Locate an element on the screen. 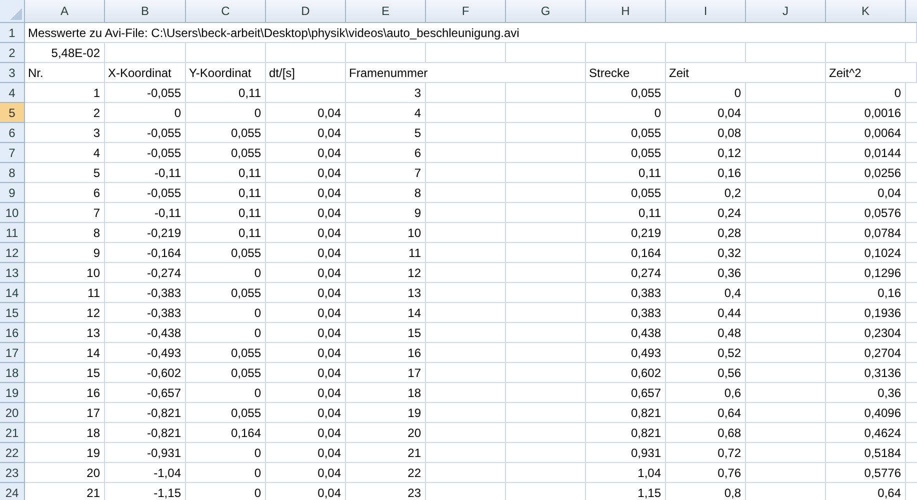 The image size is (917, 500). column-header: H is located at coordinates (626, 11).